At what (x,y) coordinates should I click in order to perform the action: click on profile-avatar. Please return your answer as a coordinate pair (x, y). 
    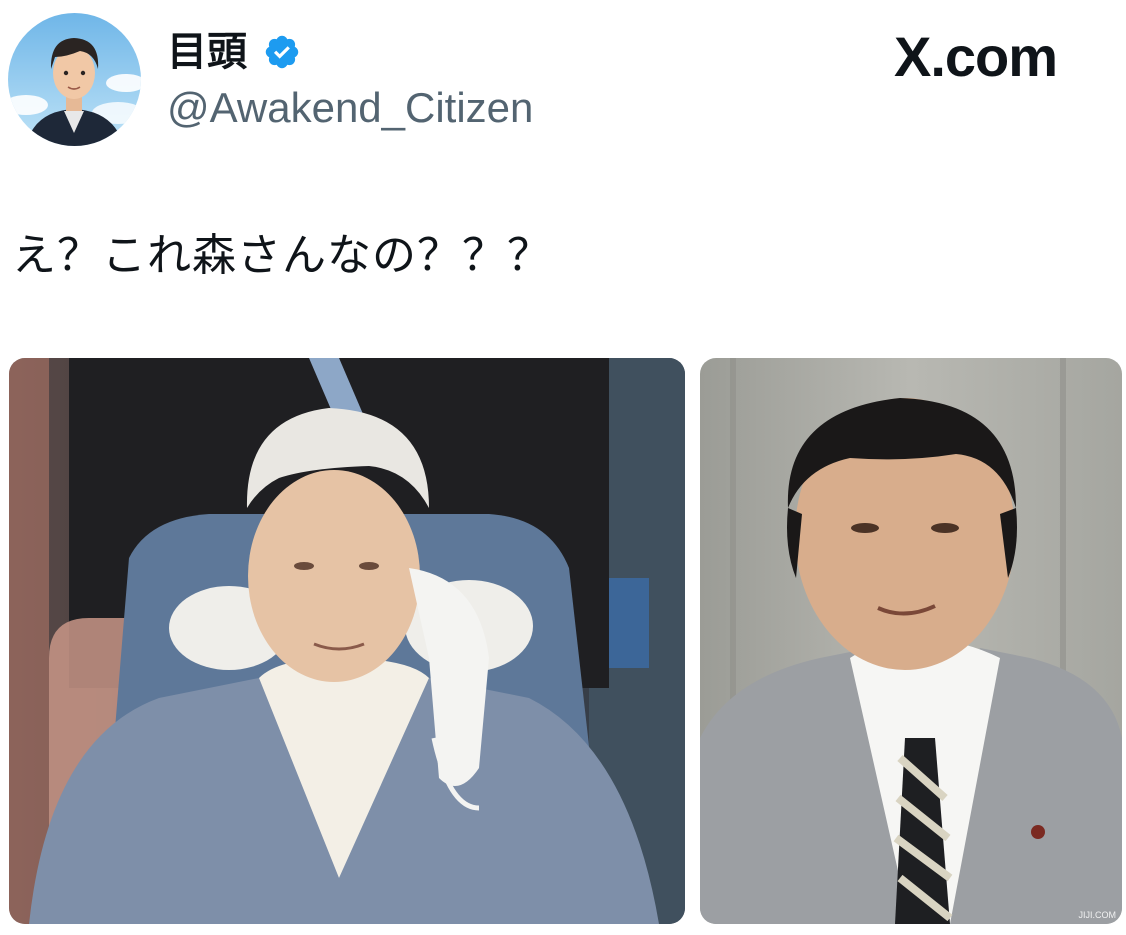
    Looking at the image, I should click on (74, 79).